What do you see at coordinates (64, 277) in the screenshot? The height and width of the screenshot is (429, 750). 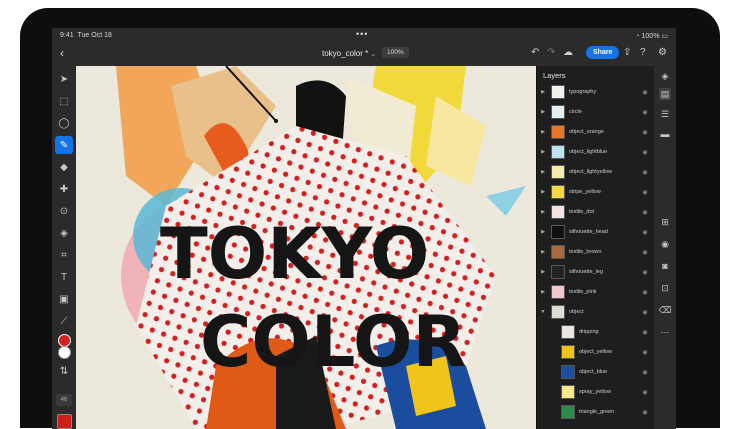 I see `text-tool-icon: T` at bounding box center [64, 277].